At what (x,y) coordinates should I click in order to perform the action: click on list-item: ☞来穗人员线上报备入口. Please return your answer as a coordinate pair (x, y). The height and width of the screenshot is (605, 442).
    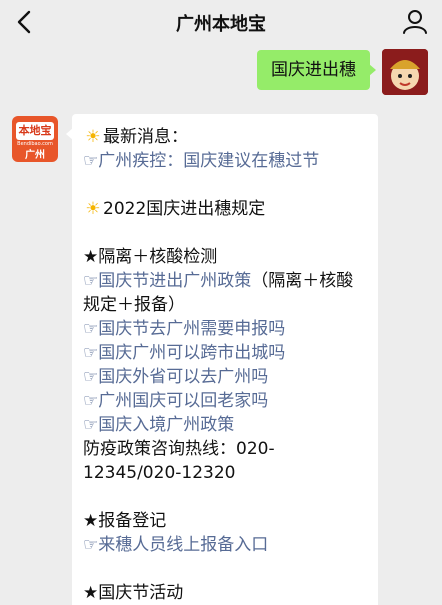
    Looking at the image, I should click on (225, 545).